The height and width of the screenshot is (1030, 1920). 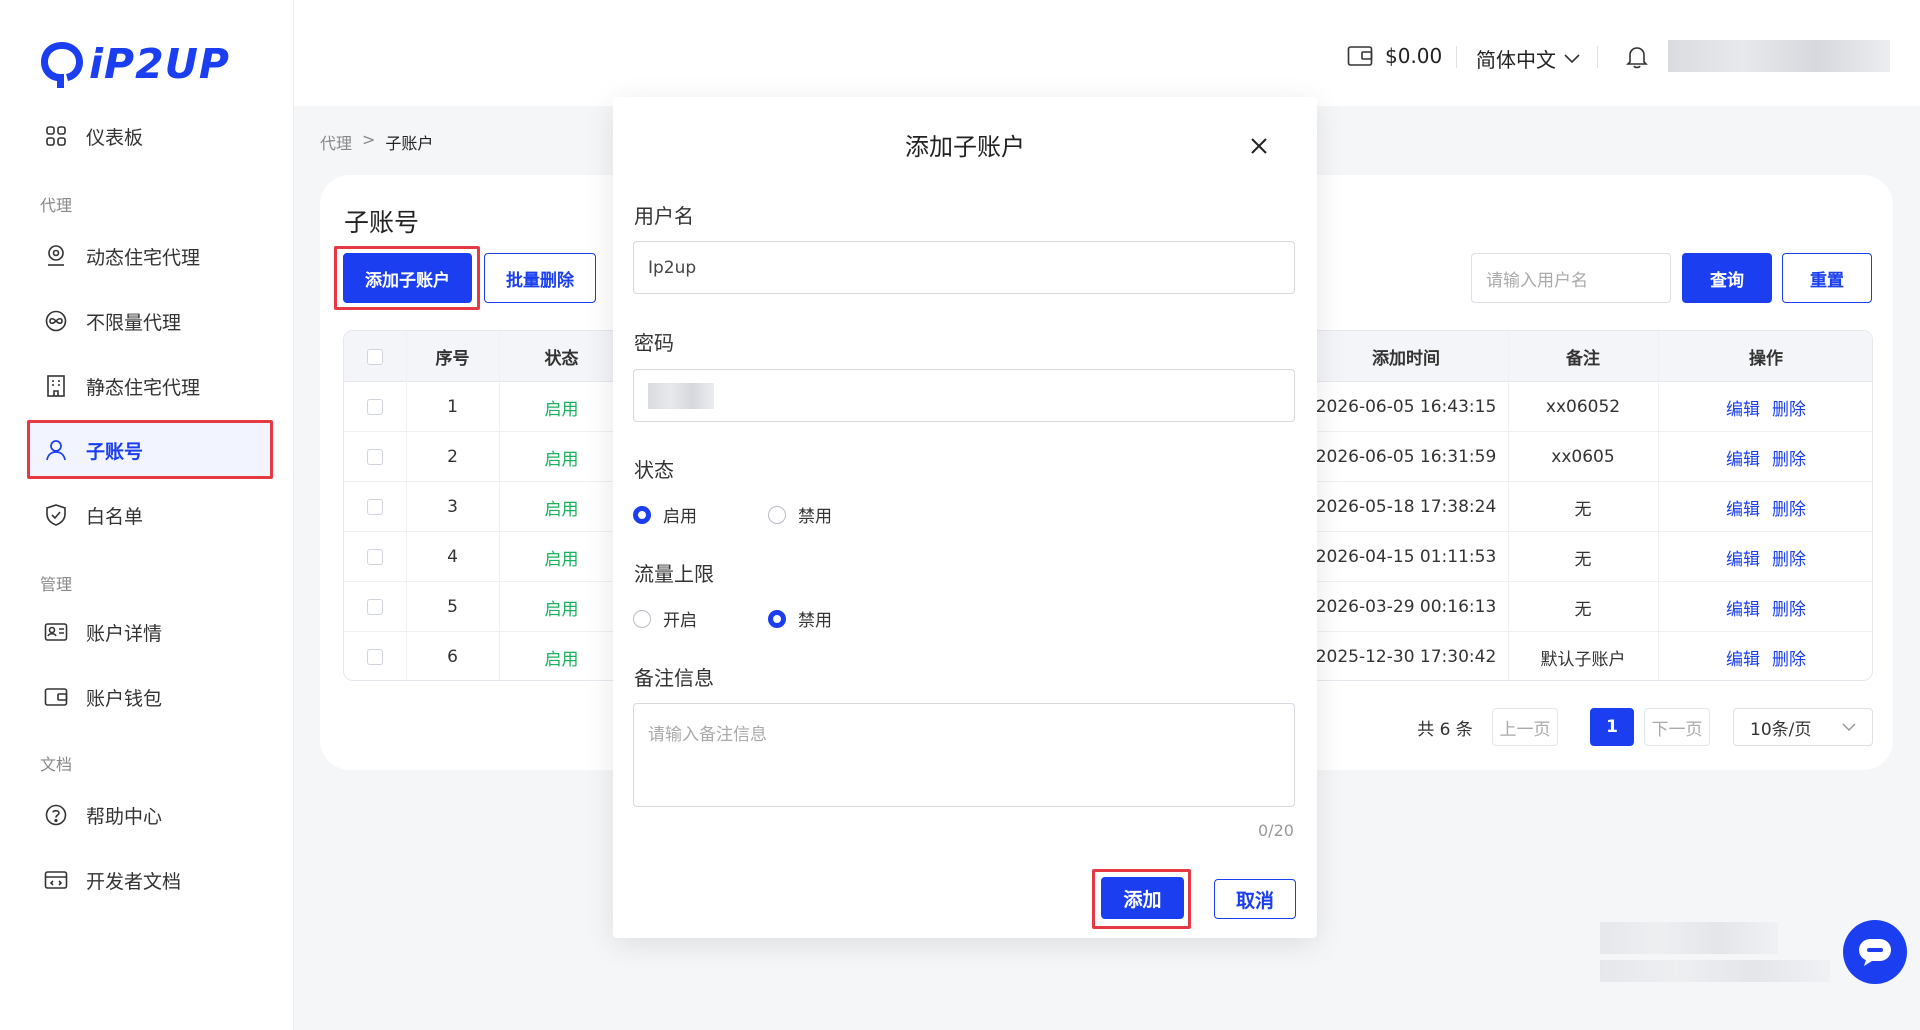 I want to click on column-header-added-time: 添加时间, so click(x=1406, y=359).